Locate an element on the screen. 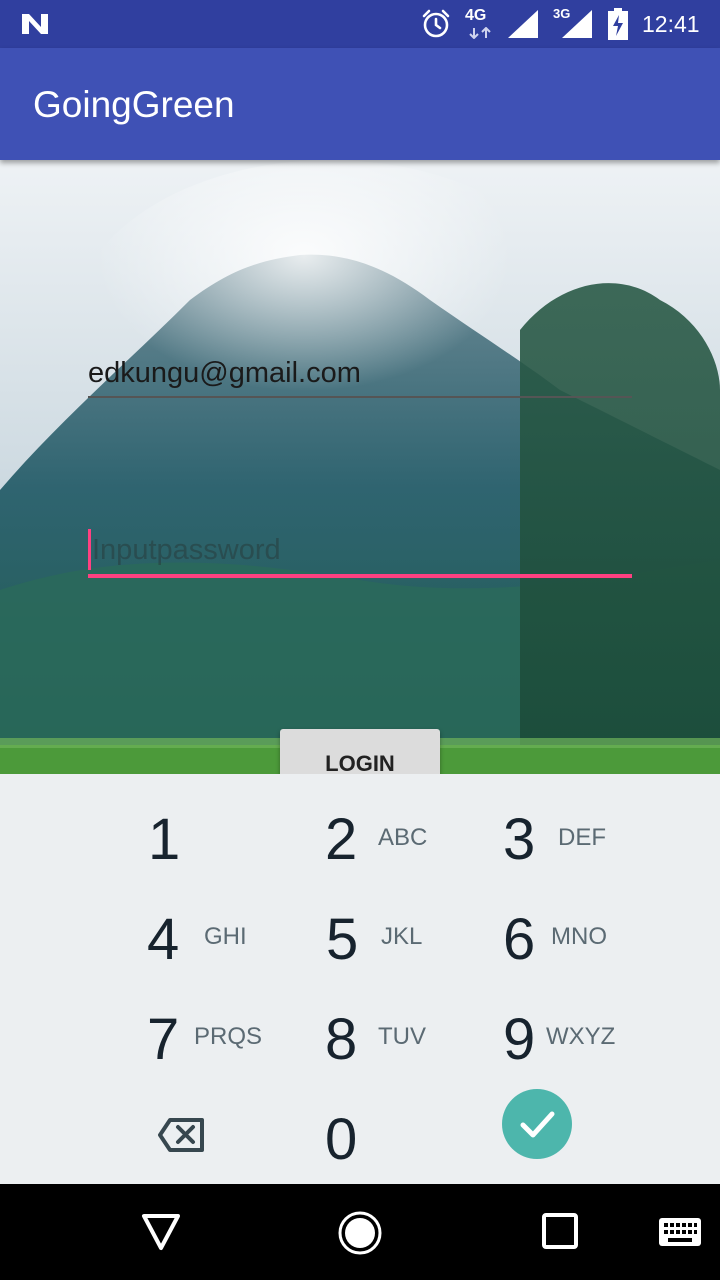  key-3: 3 DEF is located at coordinates (570, 844).